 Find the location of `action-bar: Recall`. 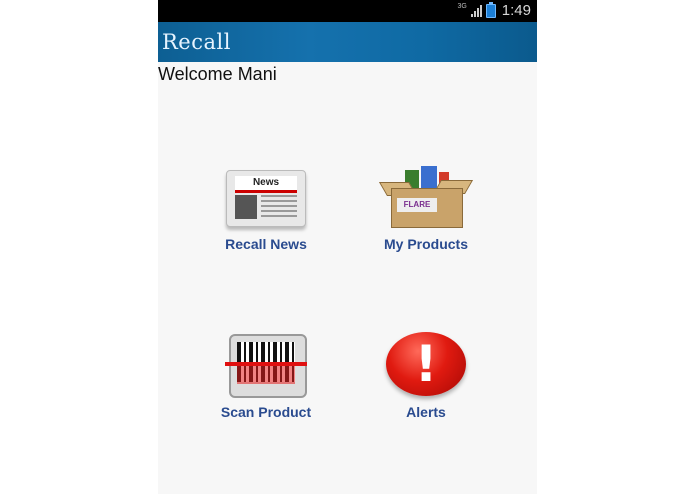

action-bar: Recall is located at coordinates (347, 42).